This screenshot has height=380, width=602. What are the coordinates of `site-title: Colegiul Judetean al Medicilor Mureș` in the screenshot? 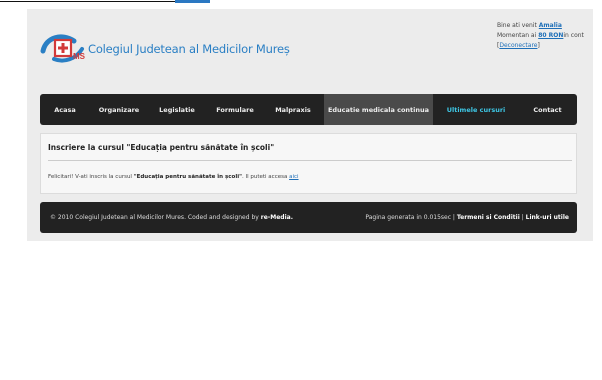 It's located at (189, 49).